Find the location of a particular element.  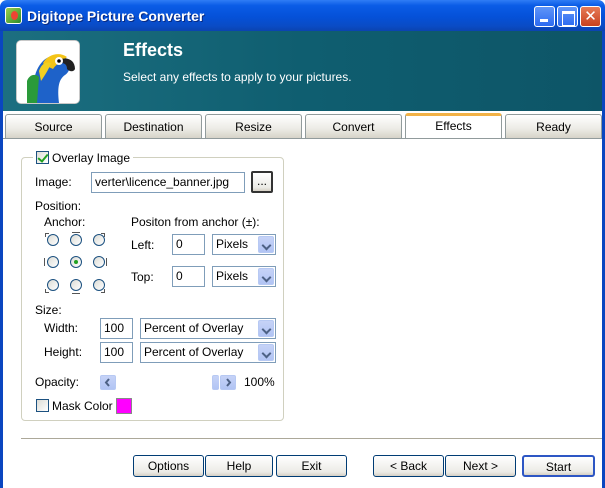

anchor-edge-right is located at coordinates (106, 262).